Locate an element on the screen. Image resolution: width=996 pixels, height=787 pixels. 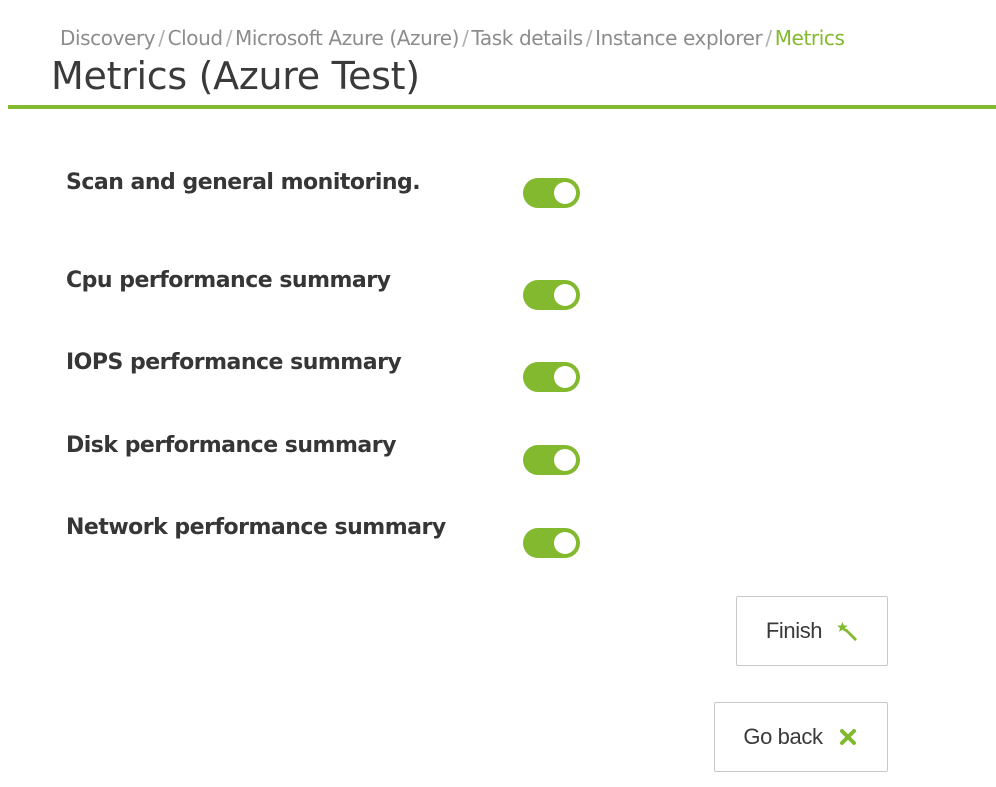
metric-row-iops: IOPS performance summary is located at coordinates (346, 371).